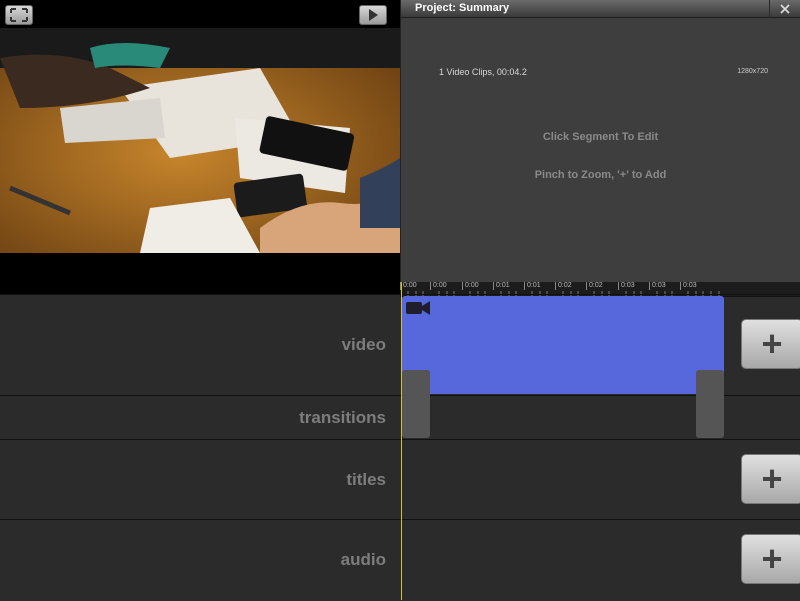  I want to click on transitions-track-label: transitions, so click(342, 417).